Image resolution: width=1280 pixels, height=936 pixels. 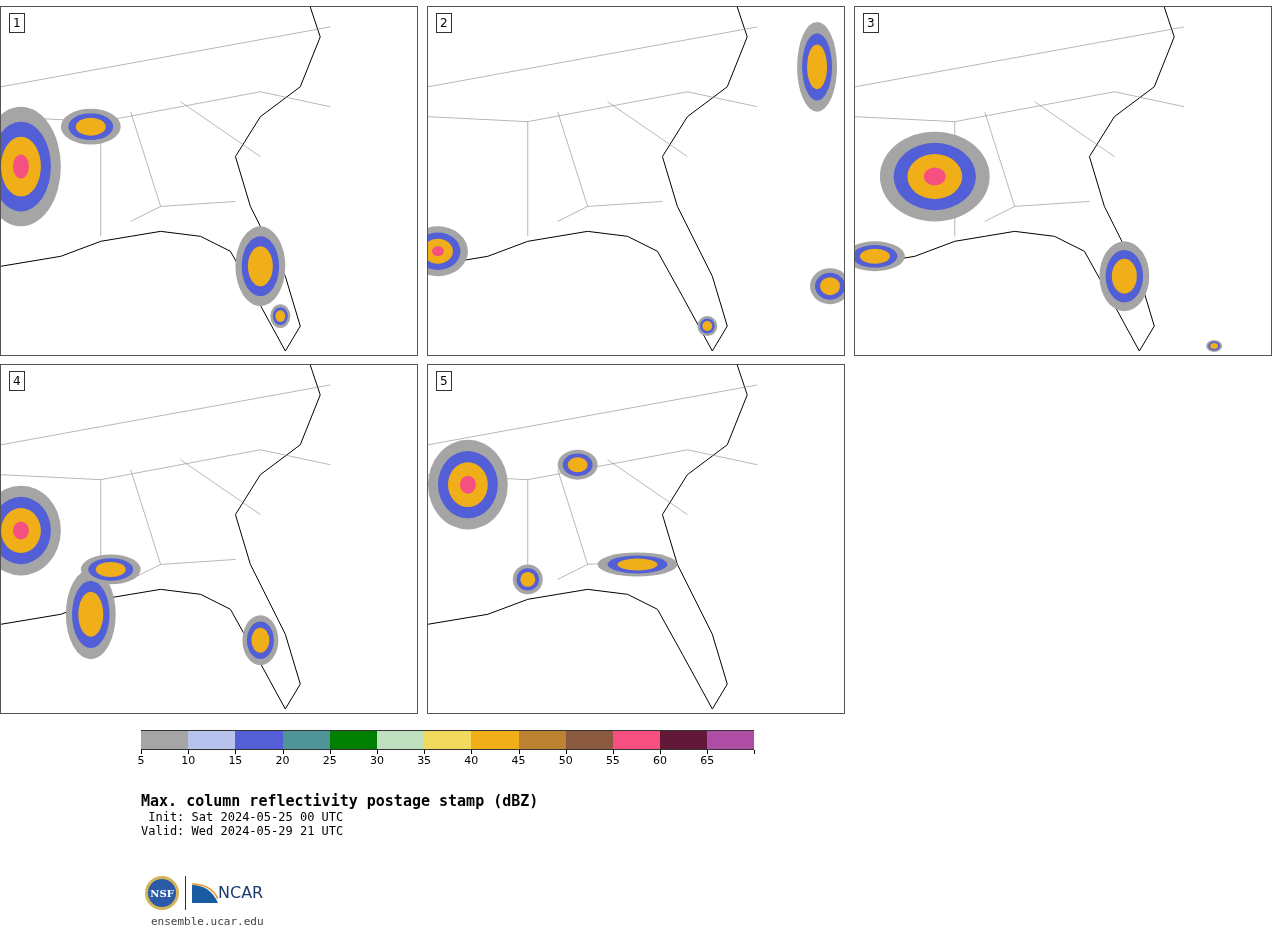 I want to click on chart-title: Max. column reflectivity postage stamp (dBZ), so click(x=340, y=801).